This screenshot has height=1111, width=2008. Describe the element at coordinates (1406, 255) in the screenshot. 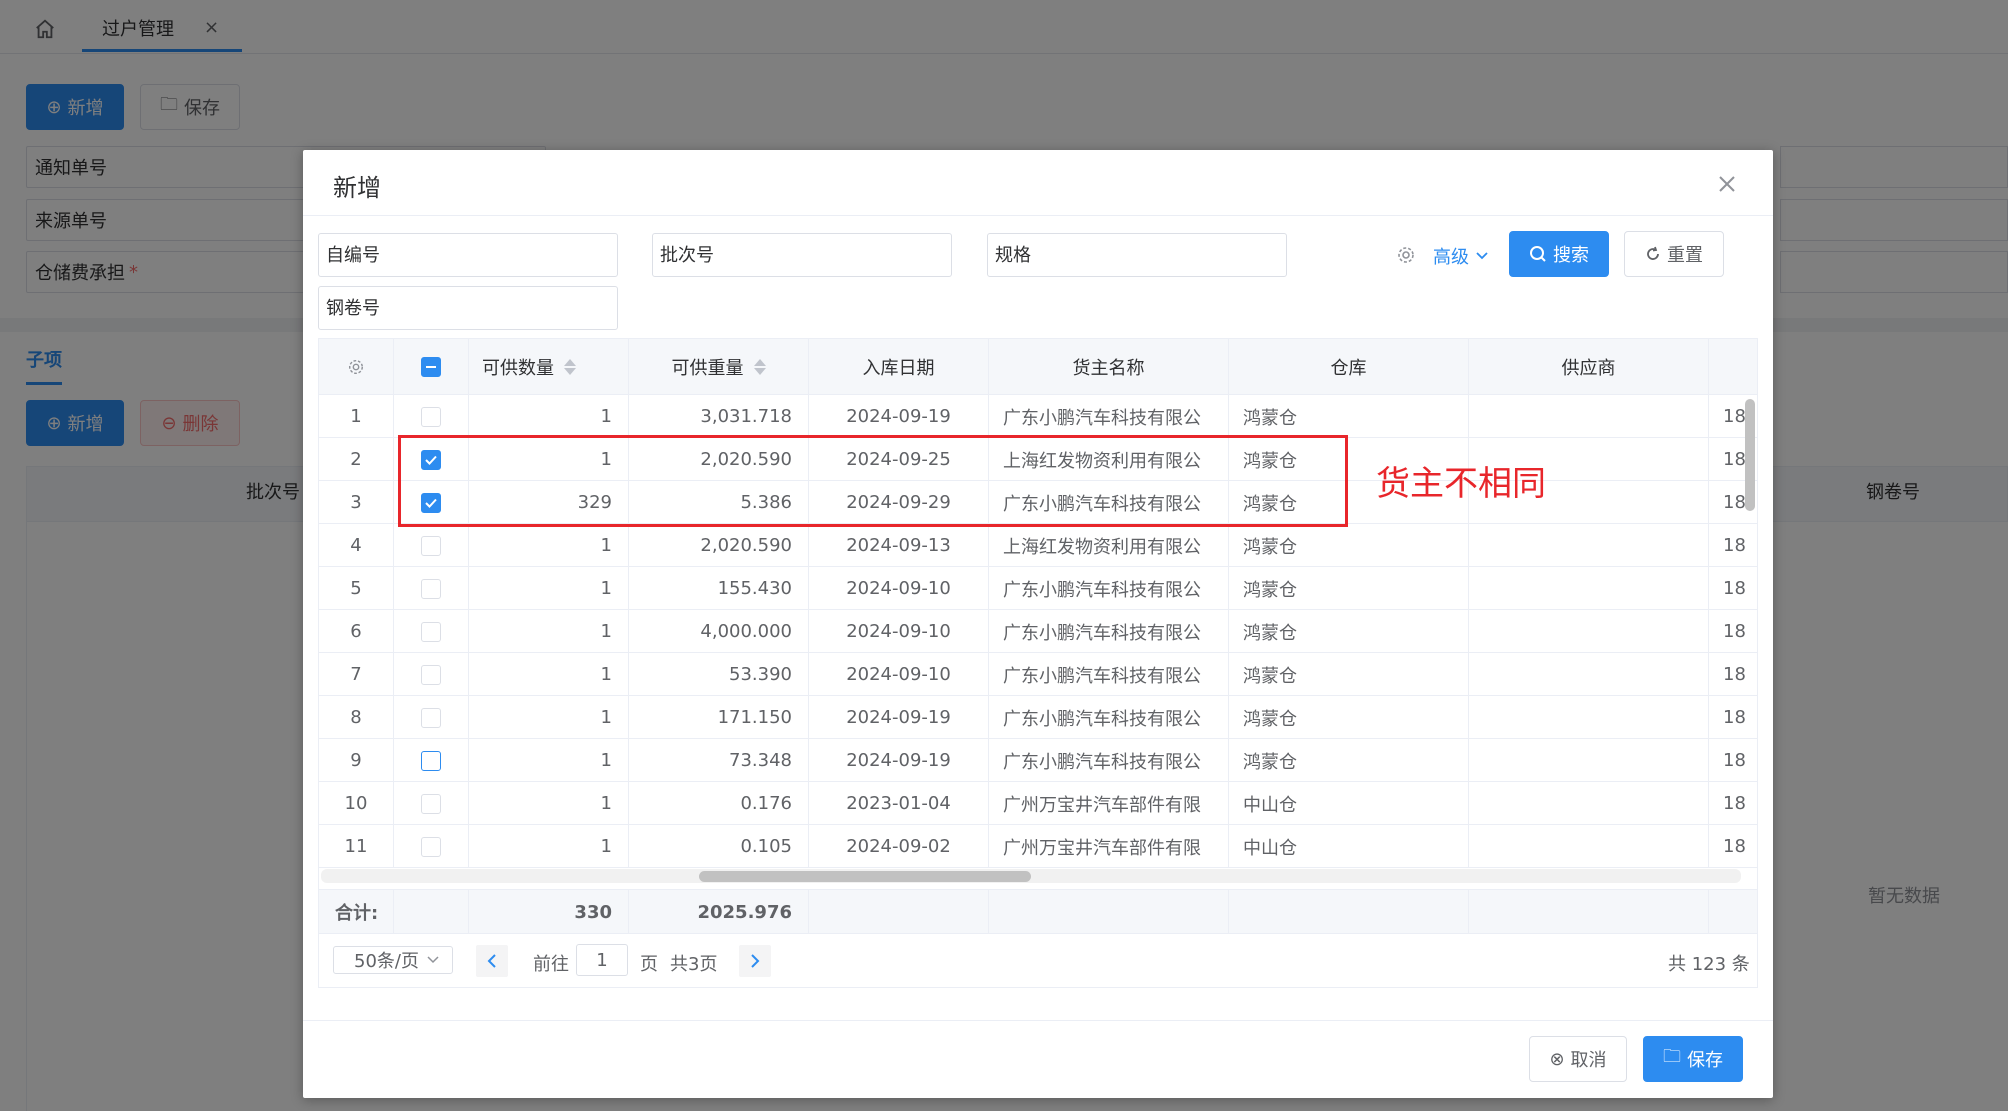

I see `gear-icon` at that location.